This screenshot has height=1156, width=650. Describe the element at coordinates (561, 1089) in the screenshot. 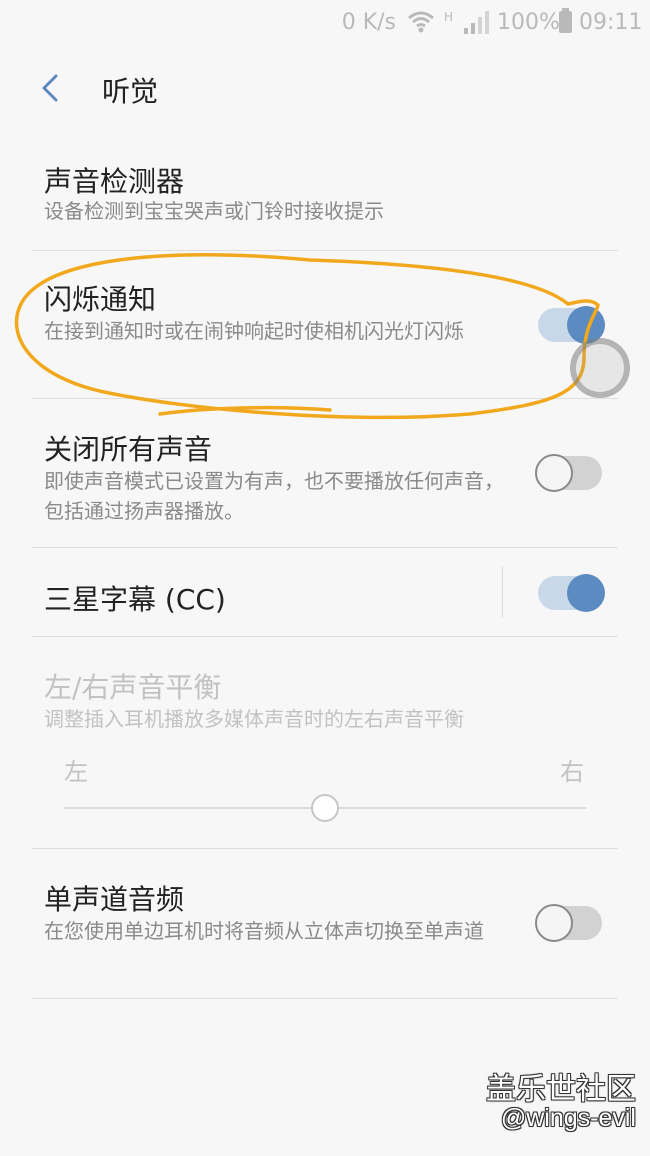

I see `watermark-community: 盖乐世社区` at that location.